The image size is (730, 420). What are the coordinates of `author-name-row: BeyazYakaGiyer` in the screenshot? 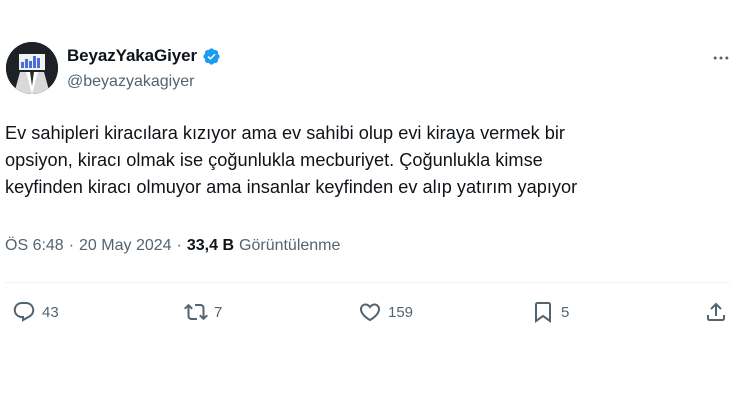 It's located at (144, 56).